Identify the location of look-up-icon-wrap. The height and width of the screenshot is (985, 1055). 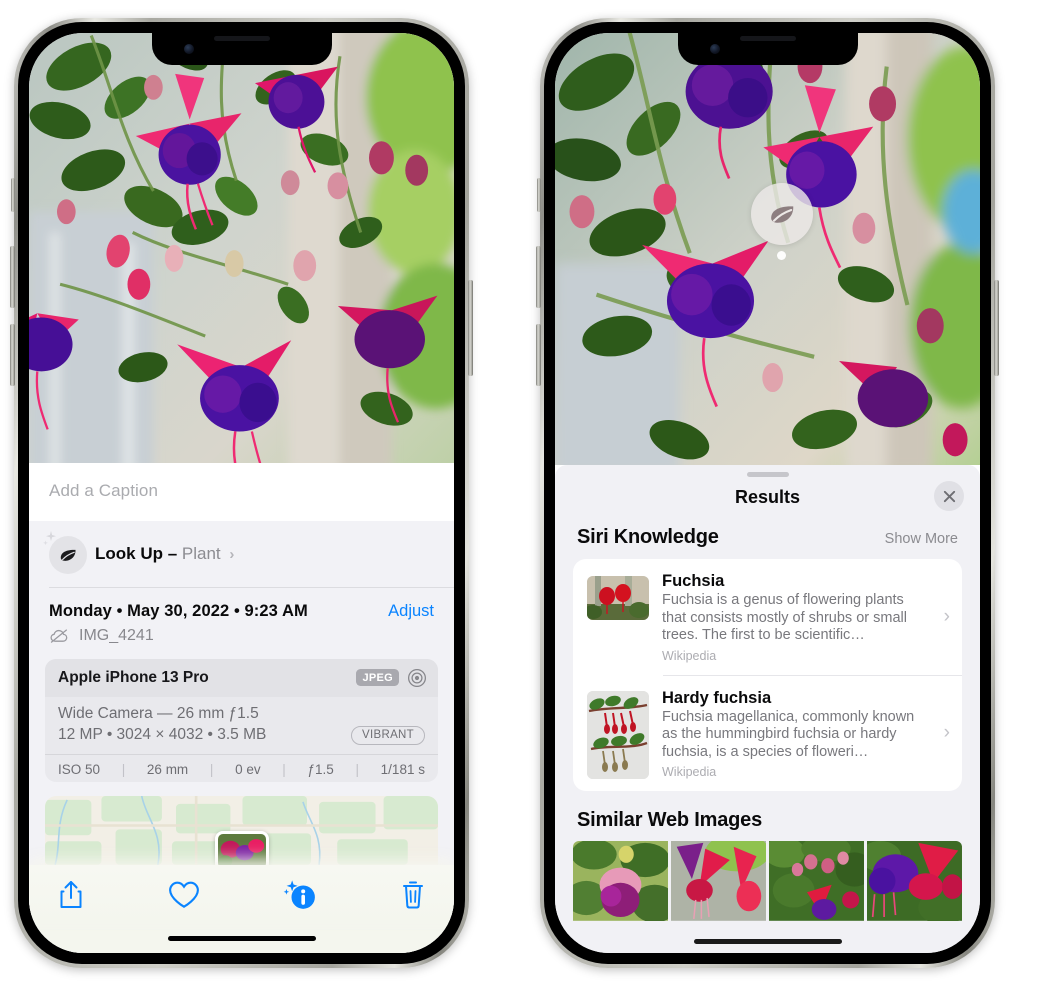
(65, 553).